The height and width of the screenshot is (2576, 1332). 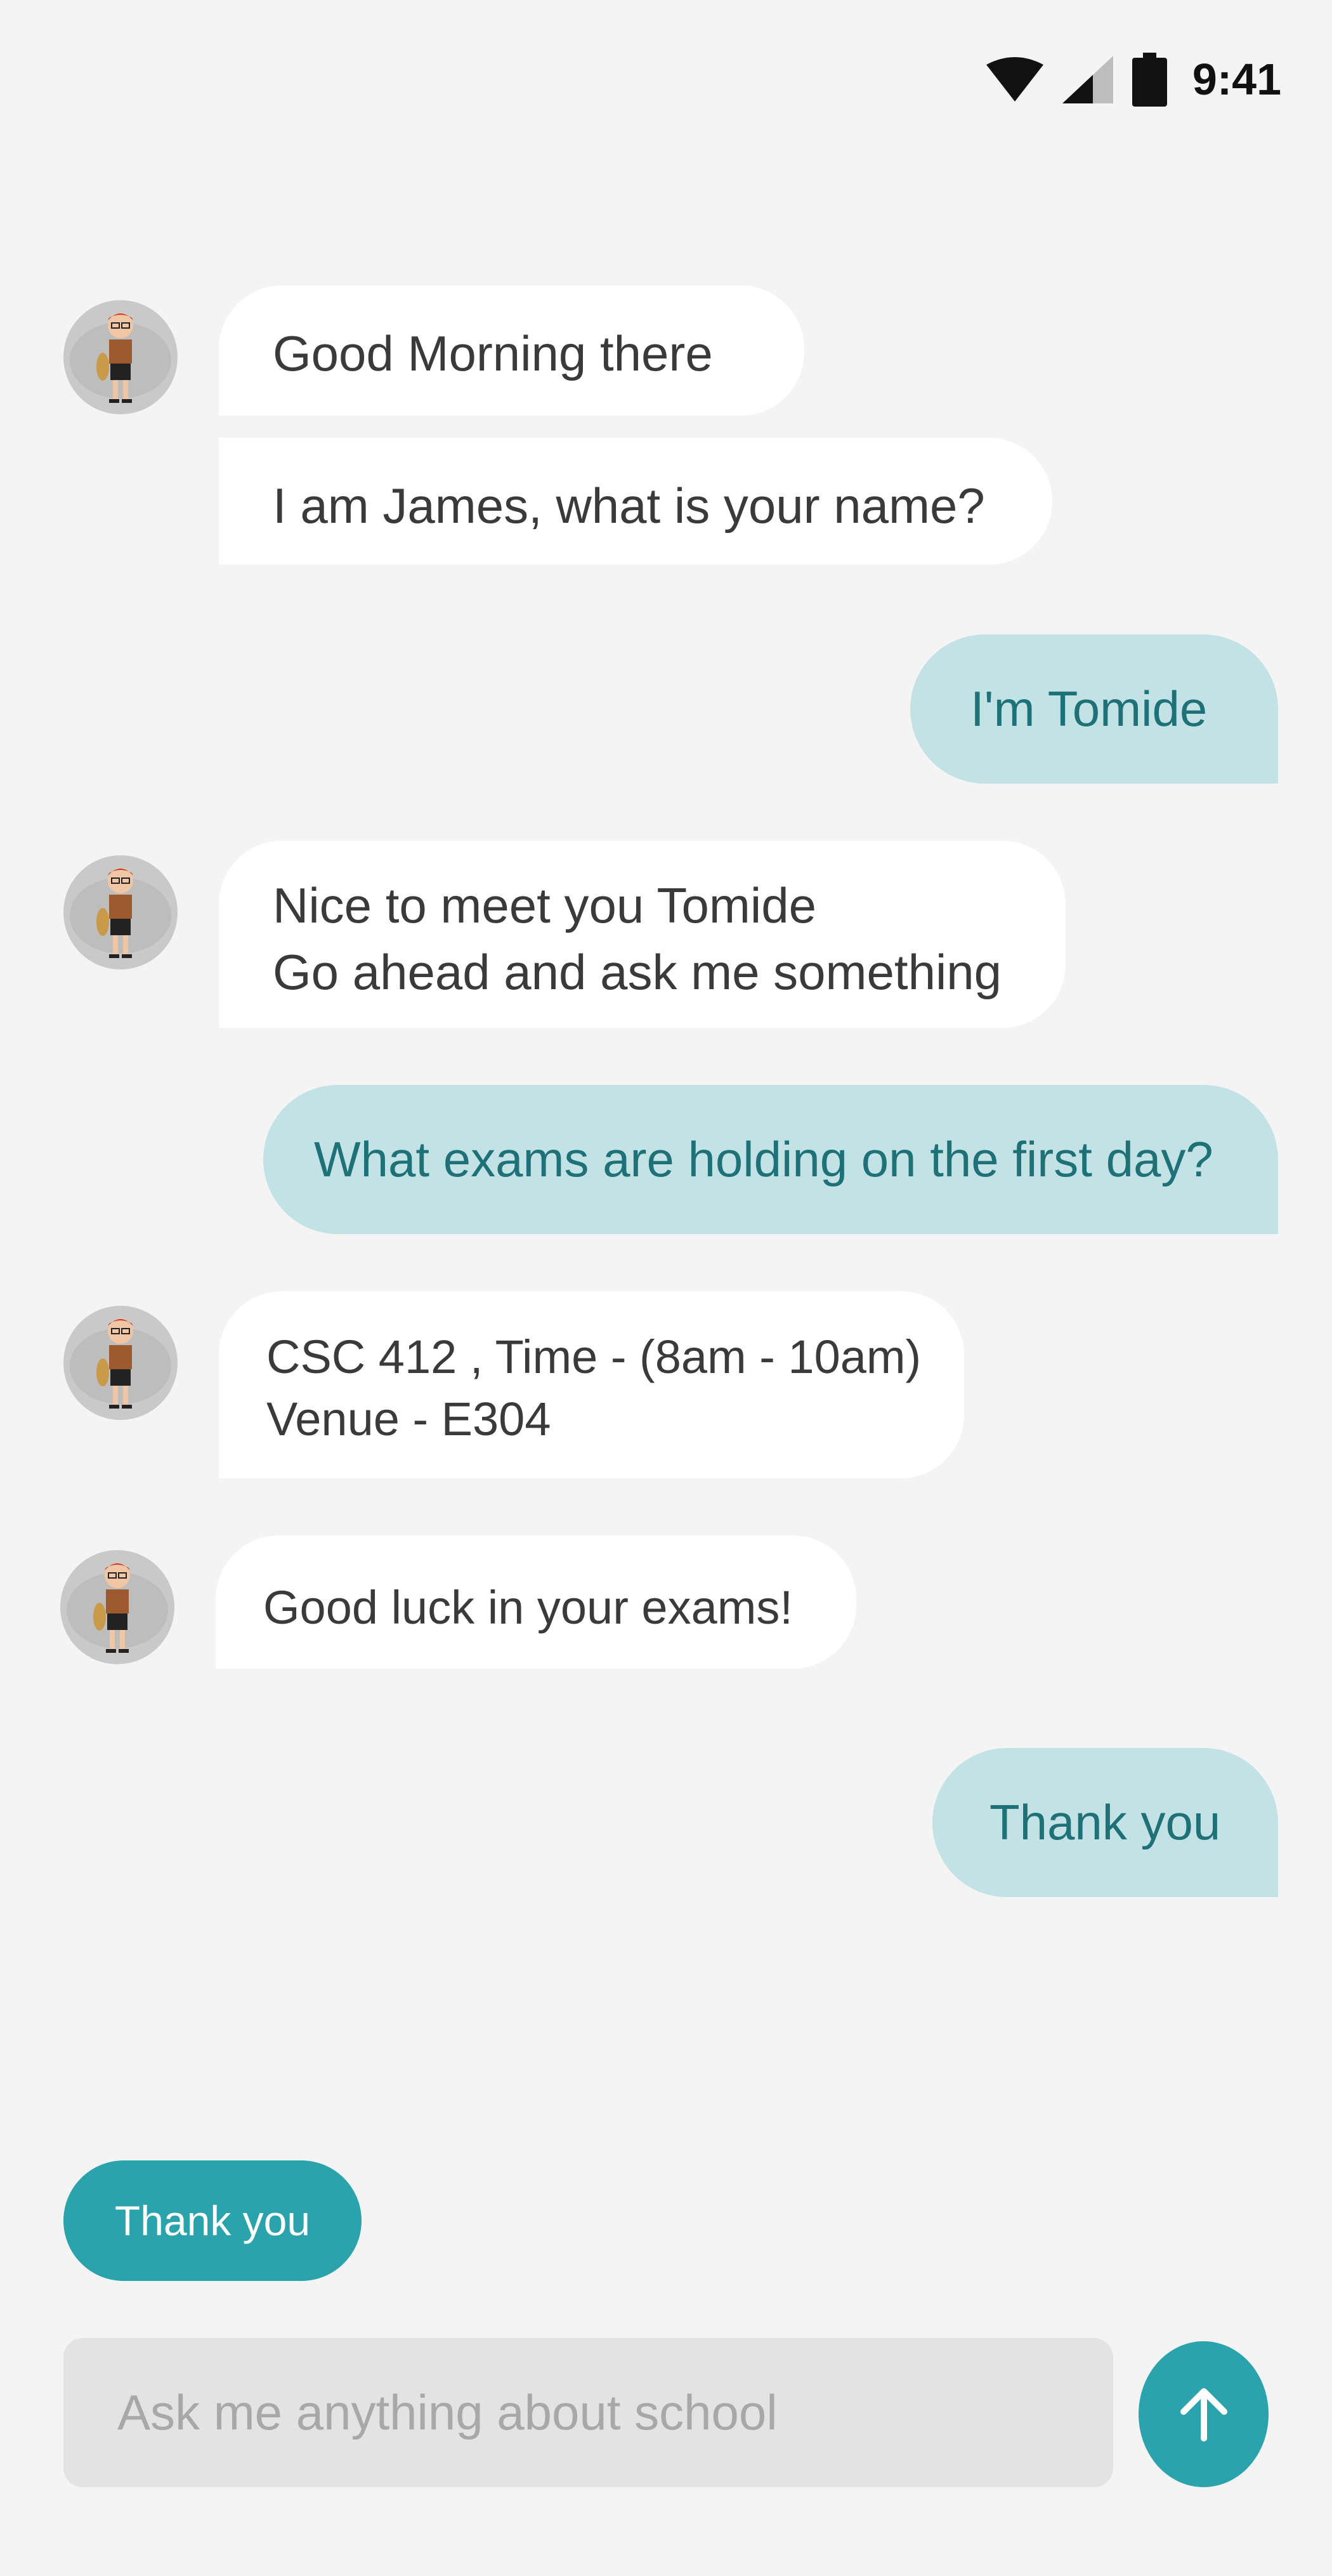 I want to click on user-message: Thank you, so click(x=1105, y=1822).